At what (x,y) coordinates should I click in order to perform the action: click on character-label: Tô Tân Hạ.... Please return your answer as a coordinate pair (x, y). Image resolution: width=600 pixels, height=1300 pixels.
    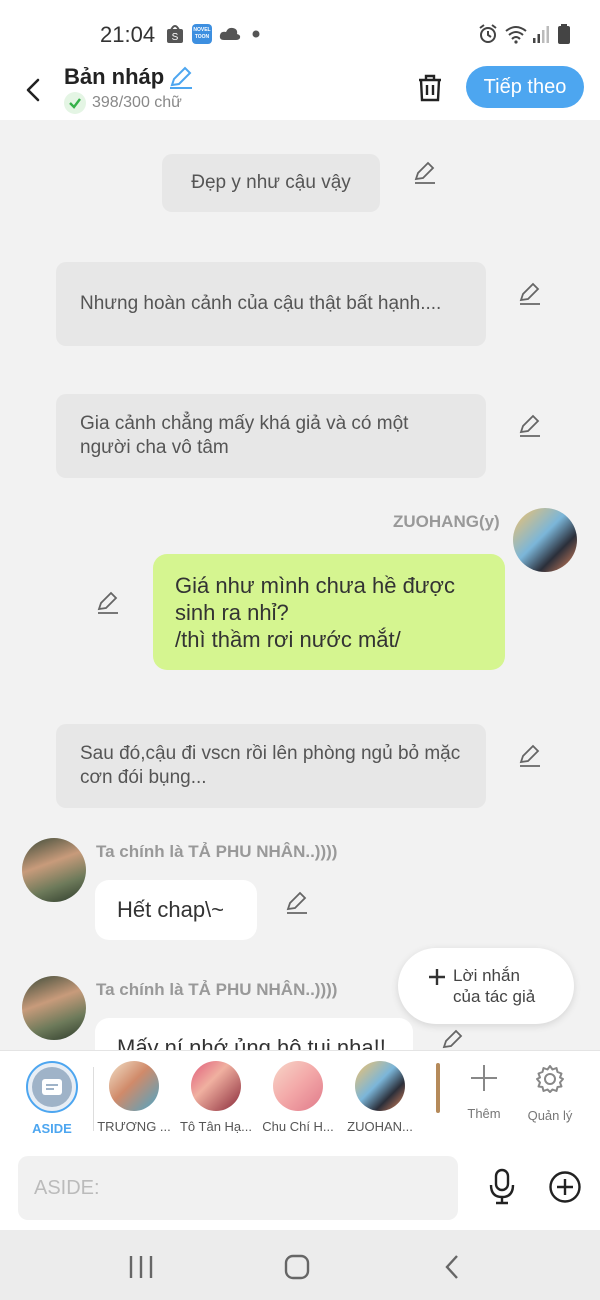
    Looking at the image, I should click on (215, 1126).